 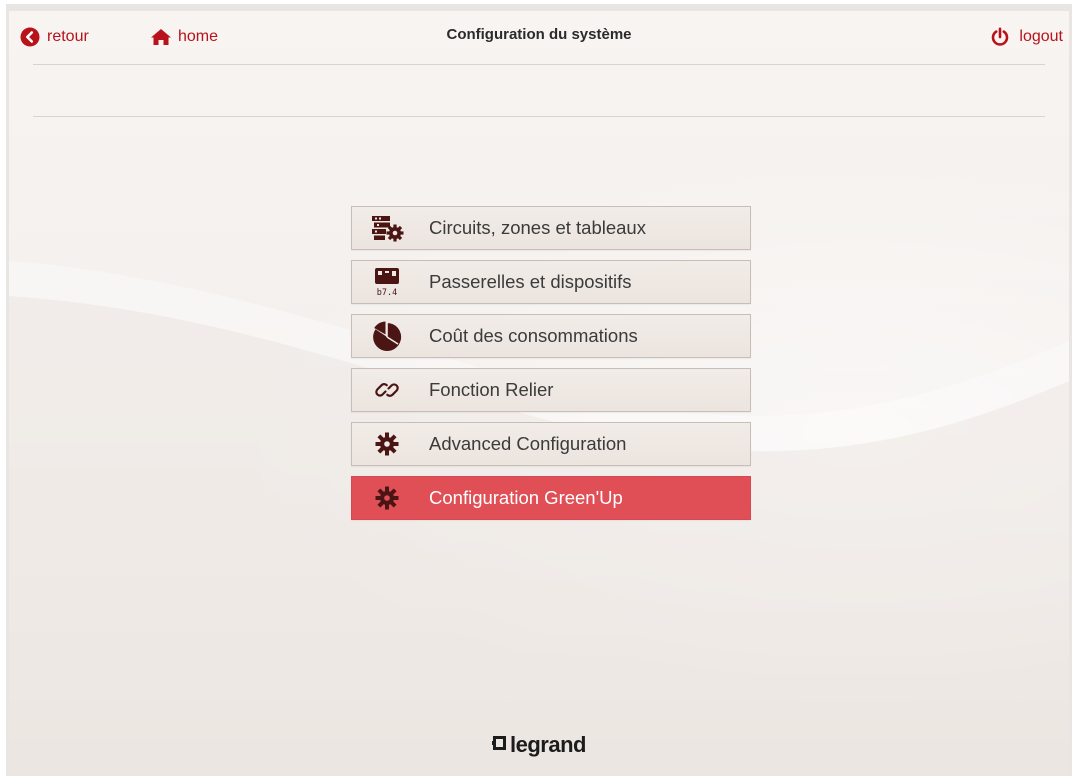 I want to click on pie-chart-icon, so click(x=387, y=336).